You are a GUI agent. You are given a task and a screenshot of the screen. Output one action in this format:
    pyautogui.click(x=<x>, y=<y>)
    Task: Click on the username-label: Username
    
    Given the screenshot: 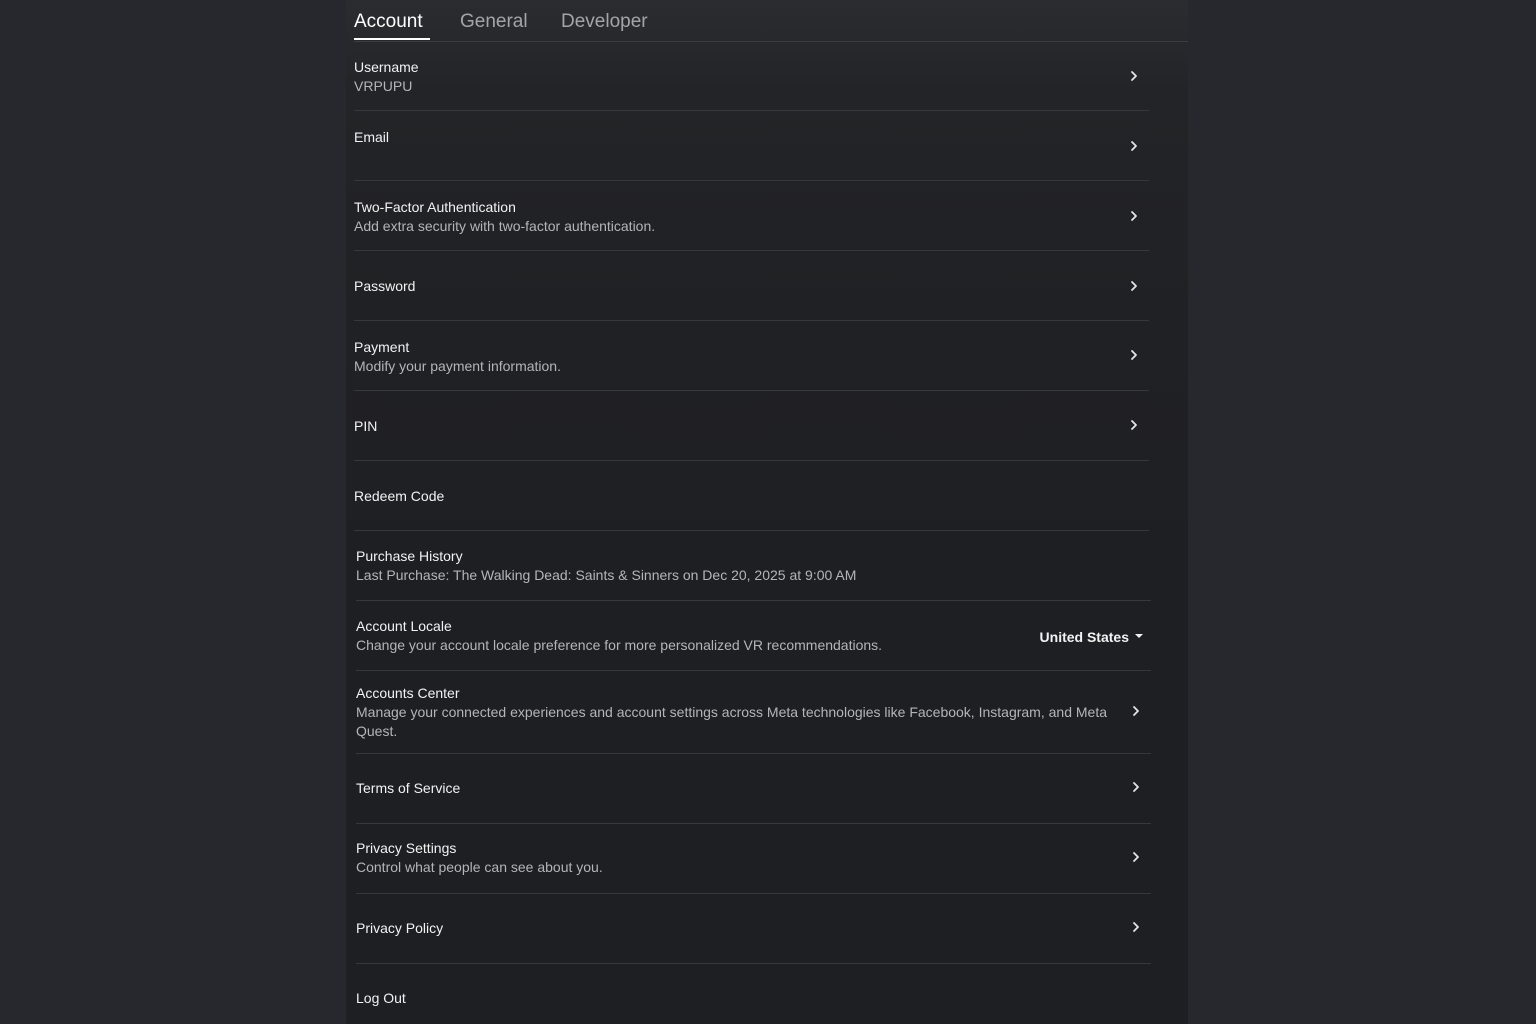 What is the action you would take?
    pyautogui.click(x=386, y=67)
    